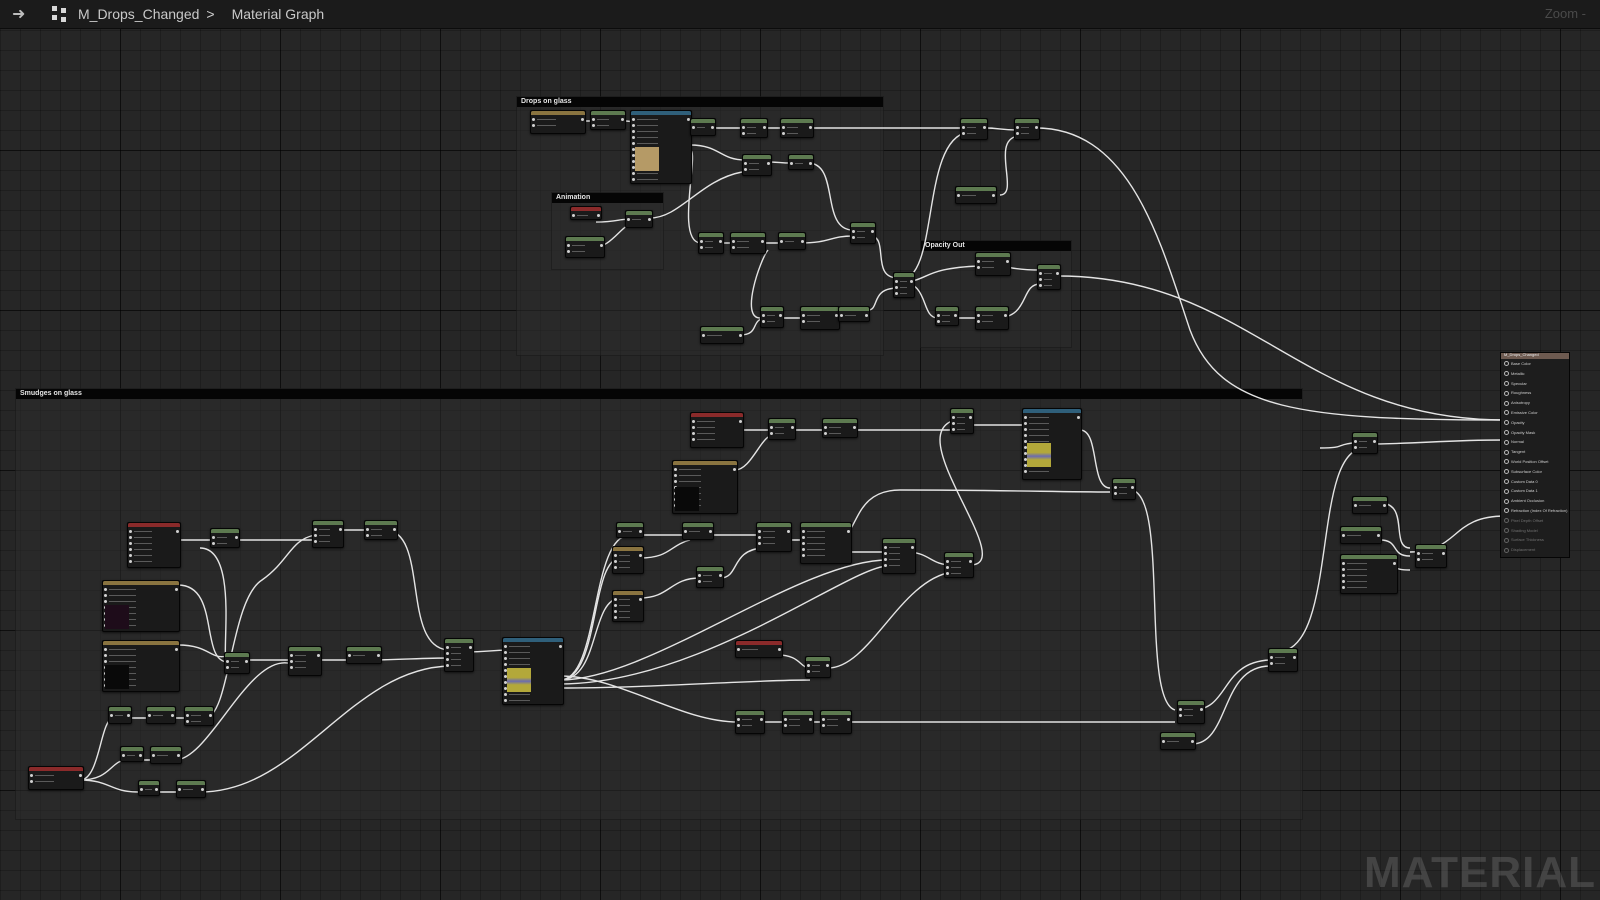  What do you see at coordinates (1517, 363) in the screenshot?
I see `result-pin: Base Color` at bounding box center [1517, 363].